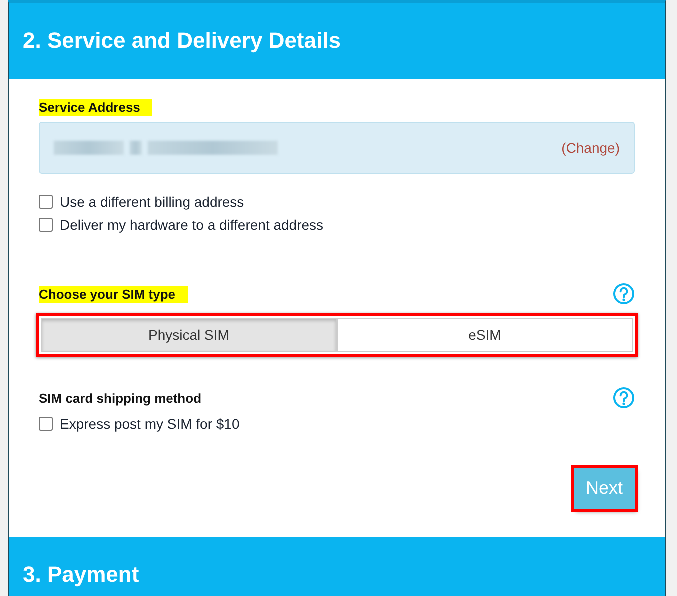 Image resolution: width=677 pixels, height=596 pixels. Describe the element at coordinates (150, 424) in the screenshot. I see `checkbox-label: Express post my SIM for $10` at that location.